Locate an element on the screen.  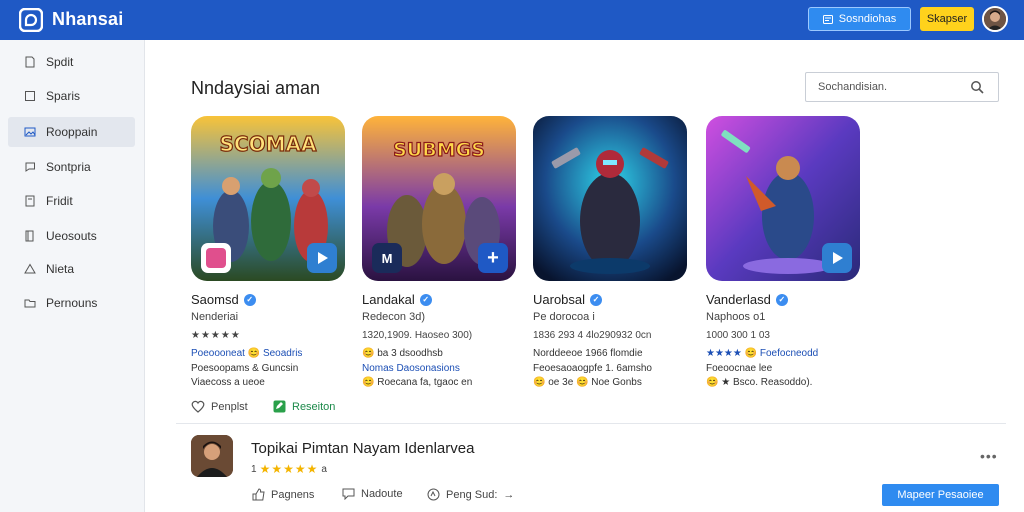
sidebar-item-label: Rooppain is located at coordinates (72, 132).